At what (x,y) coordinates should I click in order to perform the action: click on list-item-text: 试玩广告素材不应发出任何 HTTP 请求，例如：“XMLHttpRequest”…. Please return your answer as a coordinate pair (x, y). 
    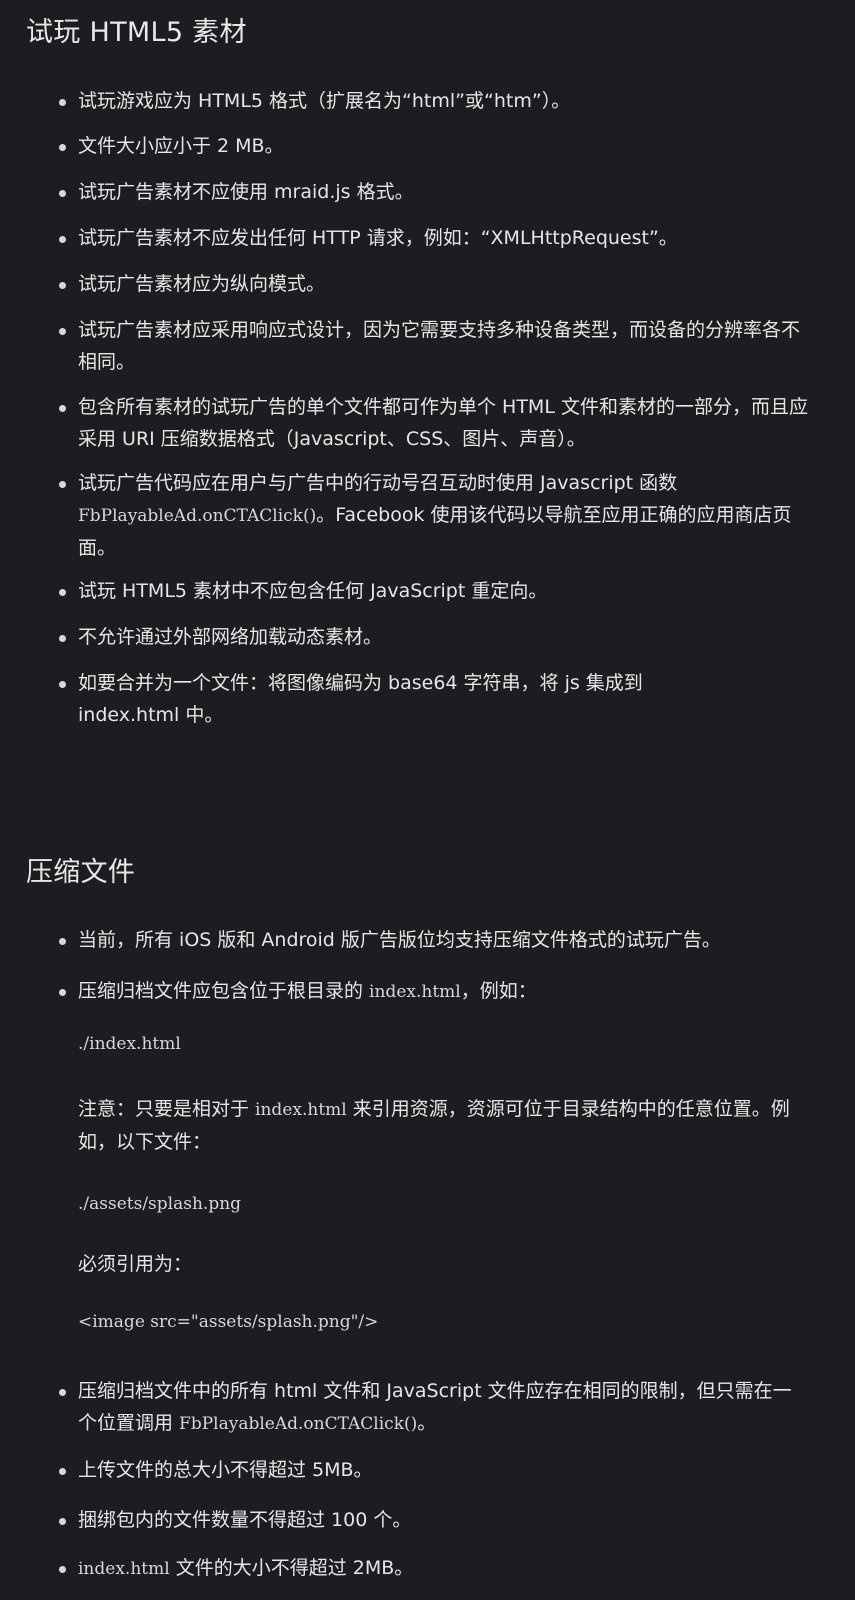
    Looking at the image, I should click on (378, 238).